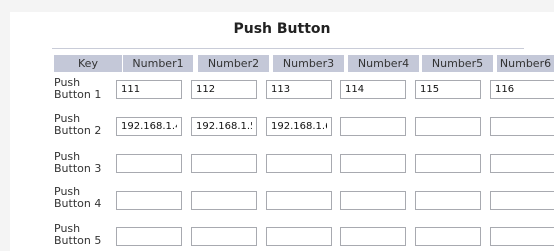 This screenshot has width=554, height=251. What do you see at coordinates (299, 236) in the screenshot?
I see `pb5-number3-input` at bounding box center [299, 236].